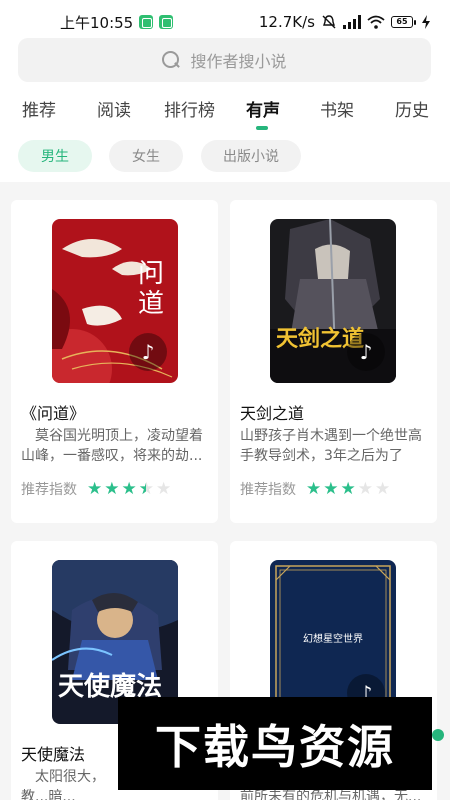  I want to click on shield-icon, so click(146, 22).